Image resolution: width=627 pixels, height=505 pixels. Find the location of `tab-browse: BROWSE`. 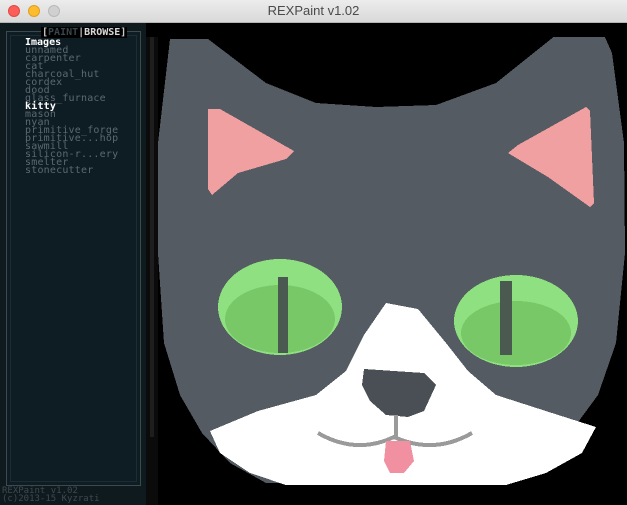

tab-browse: BROWSE is located at coordinates (102, 32).